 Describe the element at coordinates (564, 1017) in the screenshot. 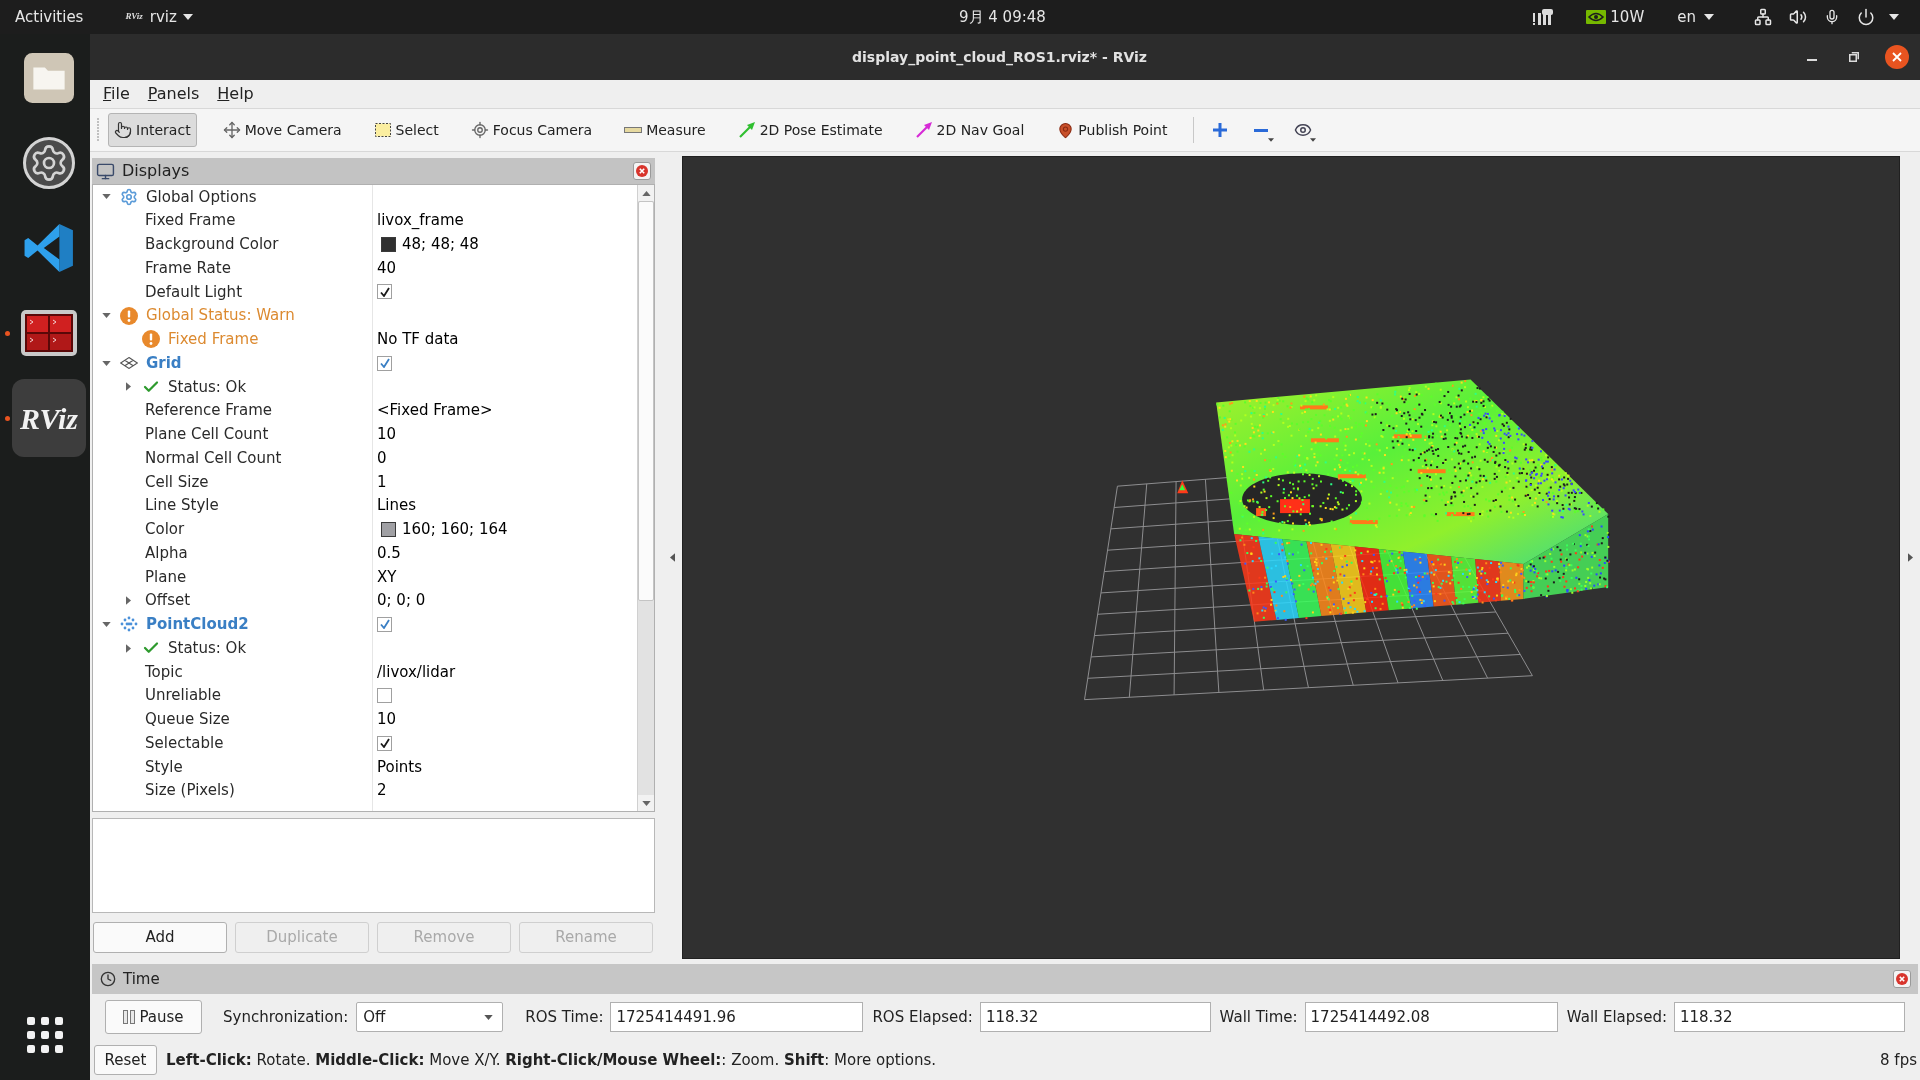

I see `time-field-label: ROS Time:` at that location.